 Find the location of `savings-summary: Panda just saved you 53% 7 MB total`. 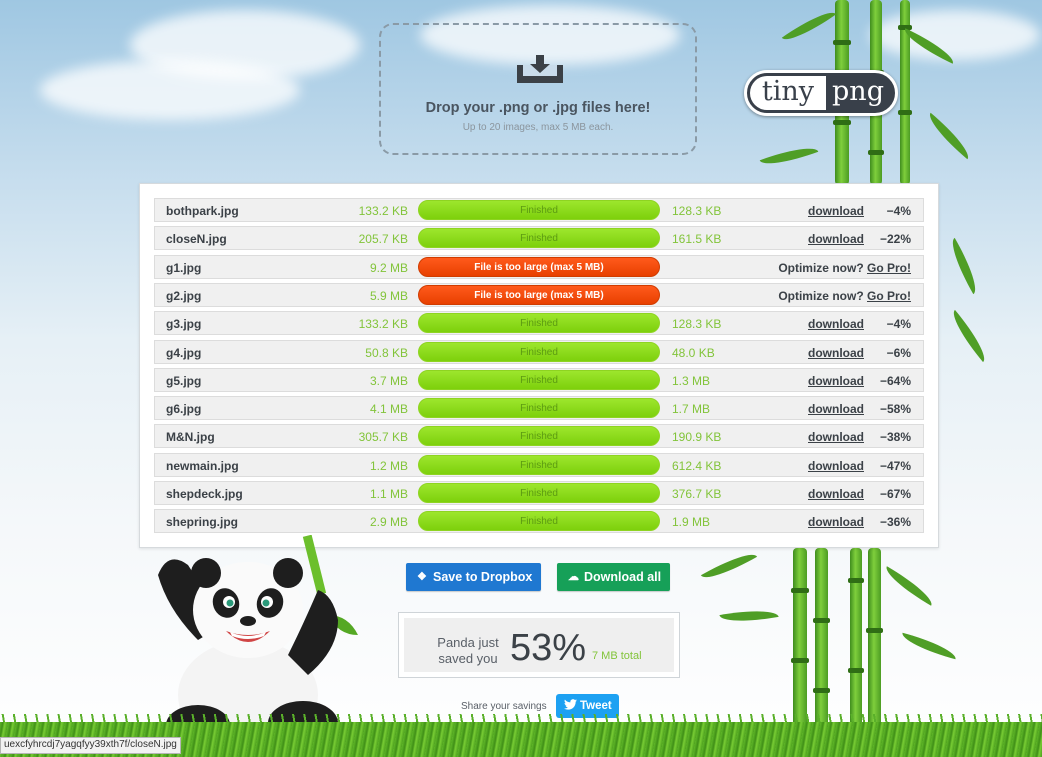

savings-summary: Panda just saved you 53% 7 MB total is located at coordinates (539, 645).